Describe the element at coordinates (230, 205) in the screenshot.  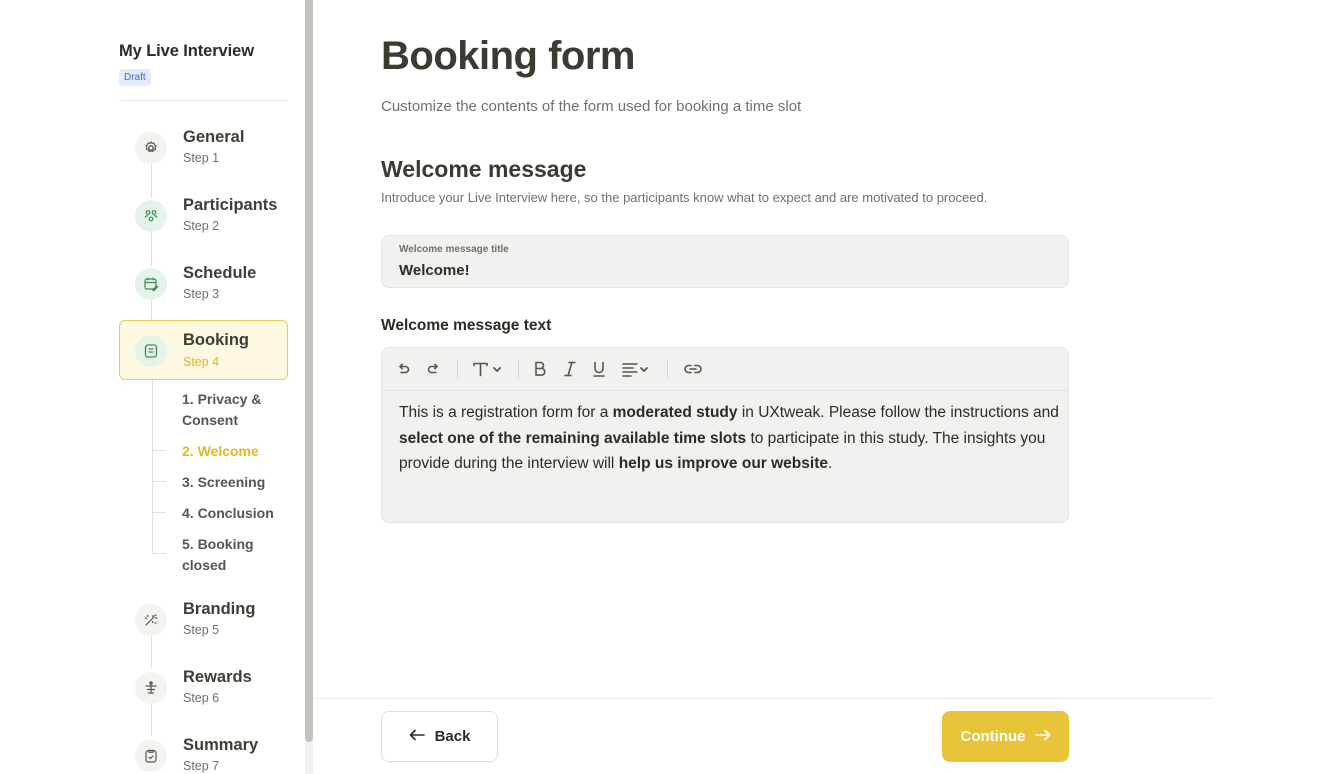
I see `step-name: Participants` at that location.